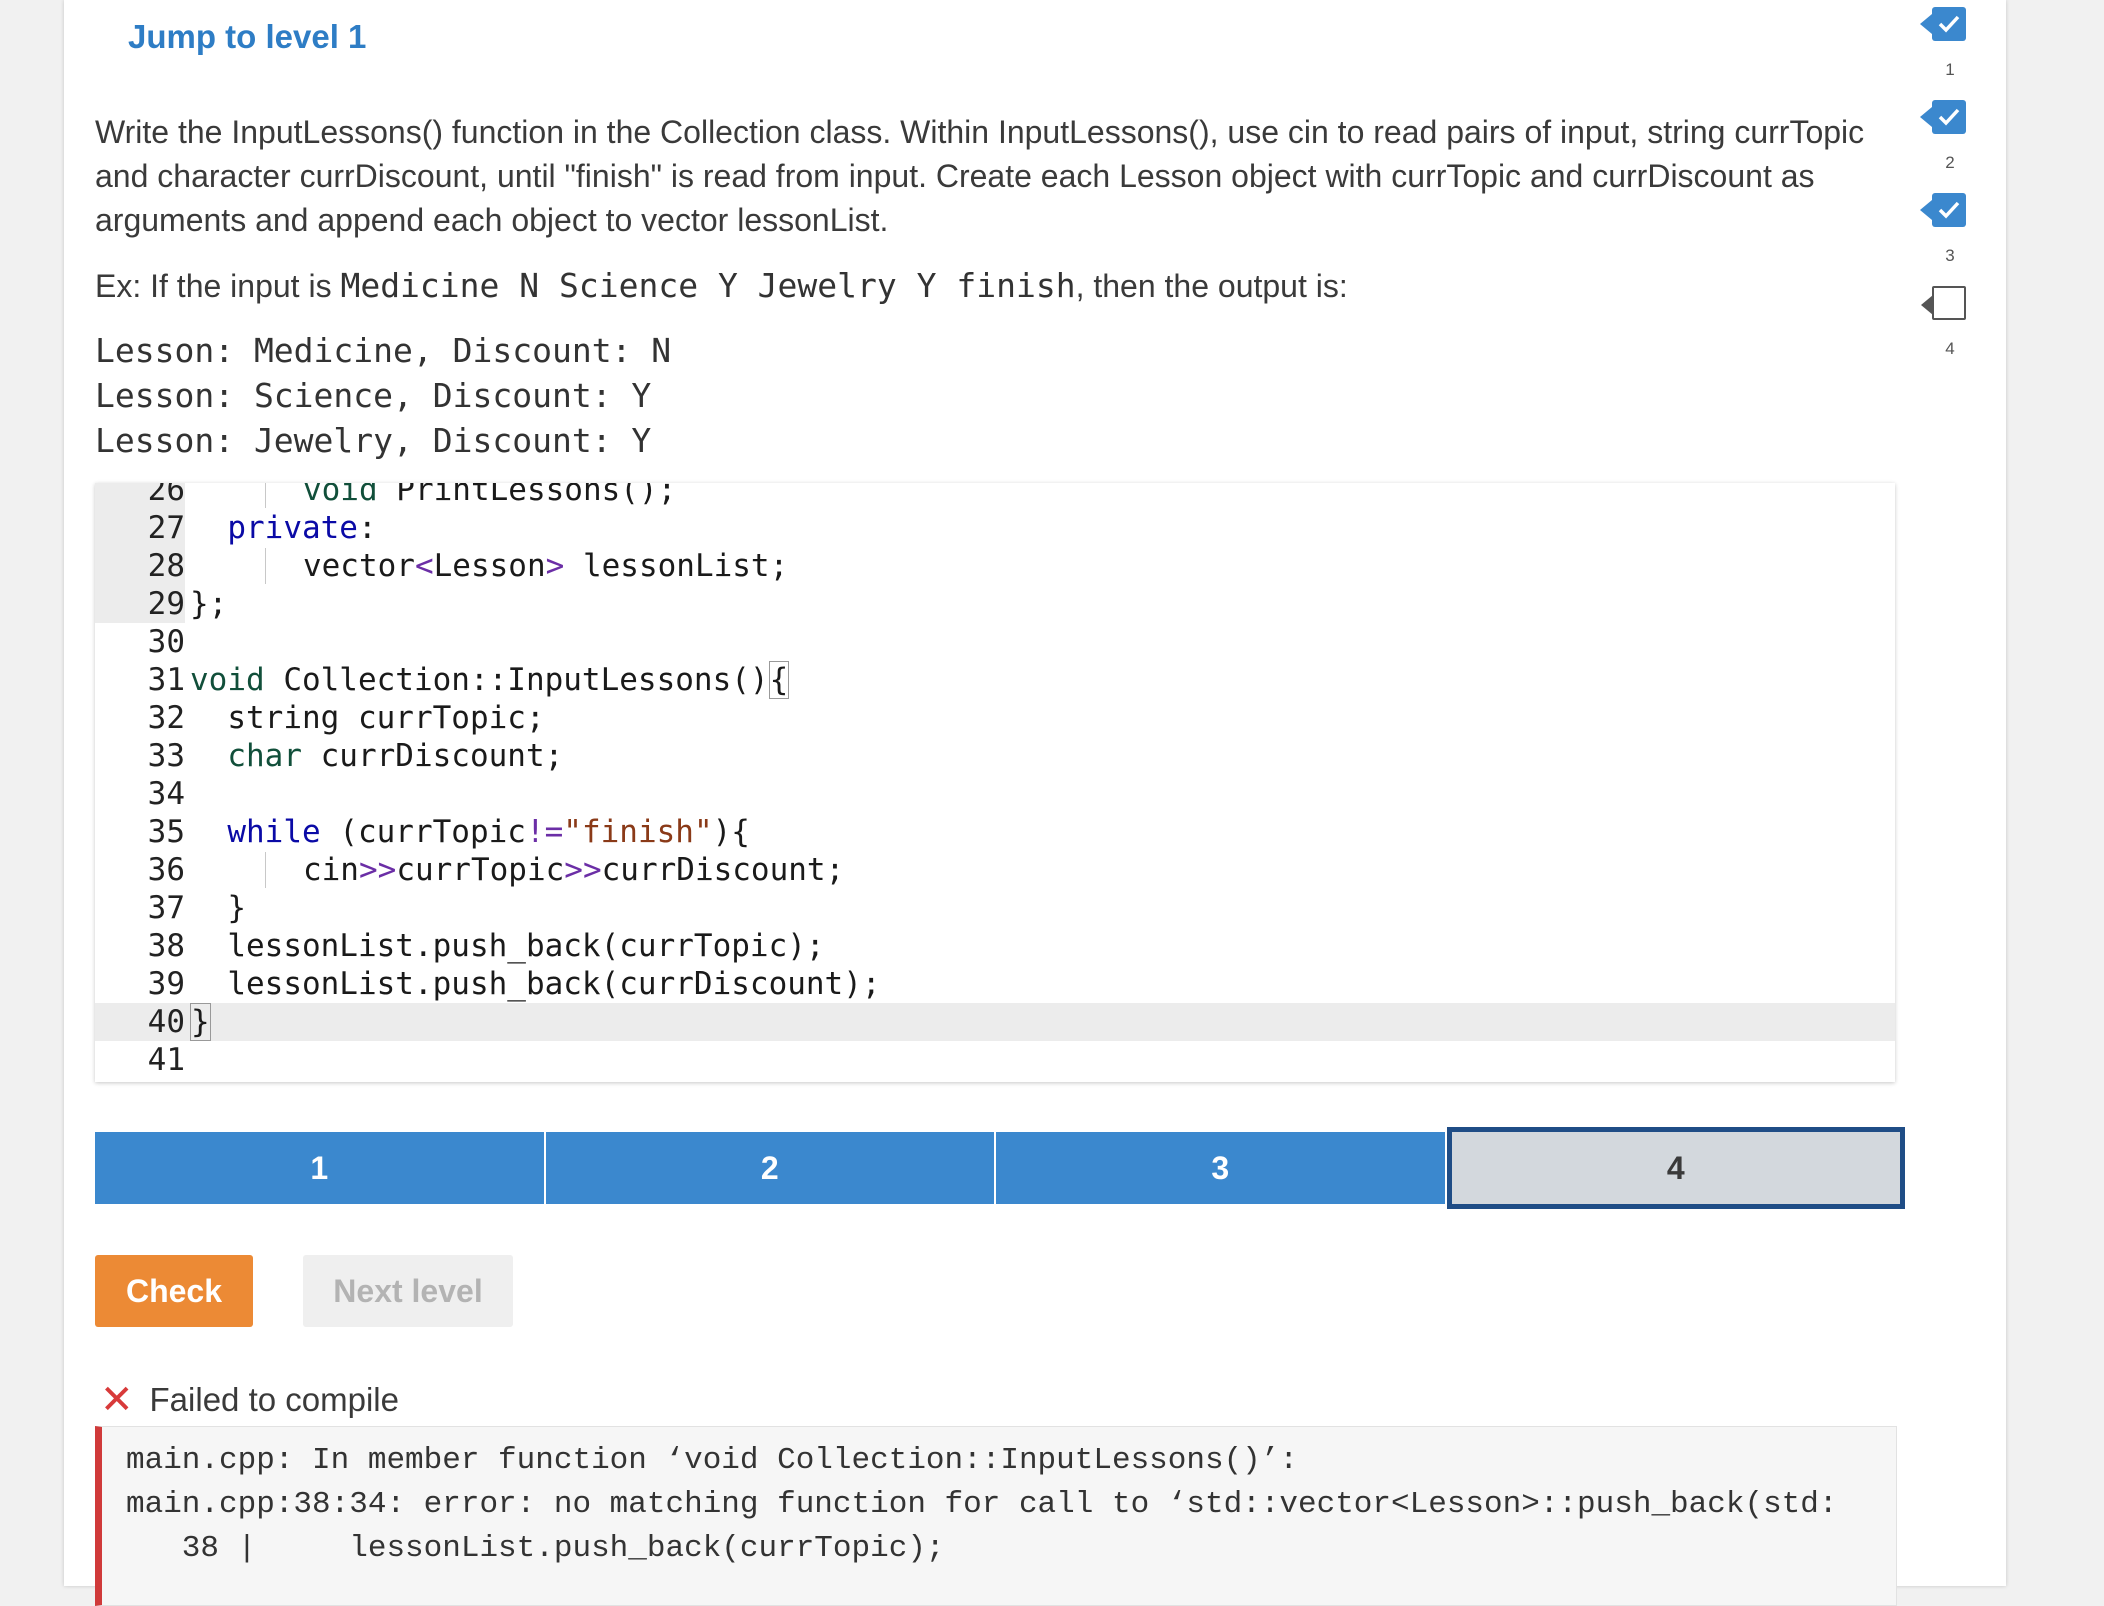  Describe the element at coordinates (995, 528) in the screenshot. I see `code-line: 27 private:` at that location.